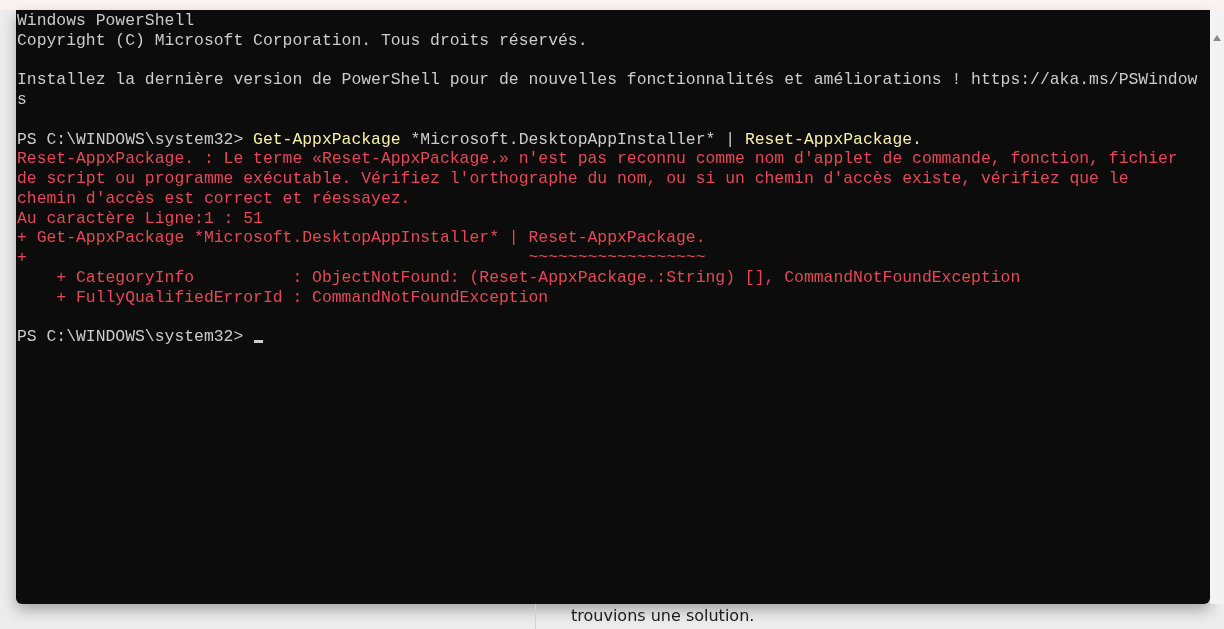  I want to click on output-line: Copyright (C) Microsoft Corporation. Tous droits réservés., so click(303, 40).